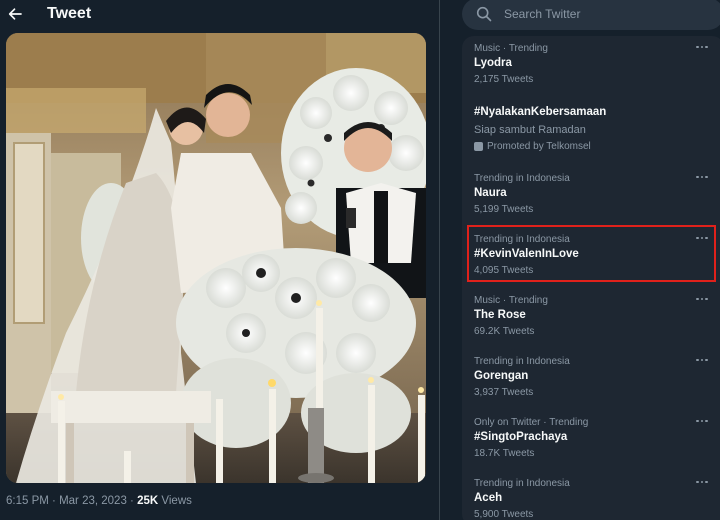 The height and width of the screenshot is (520, 720). What do you see at coordinates (15, 14) in the screenshot?
I see `back-arrow-icon` at bounding box center [15, 14].